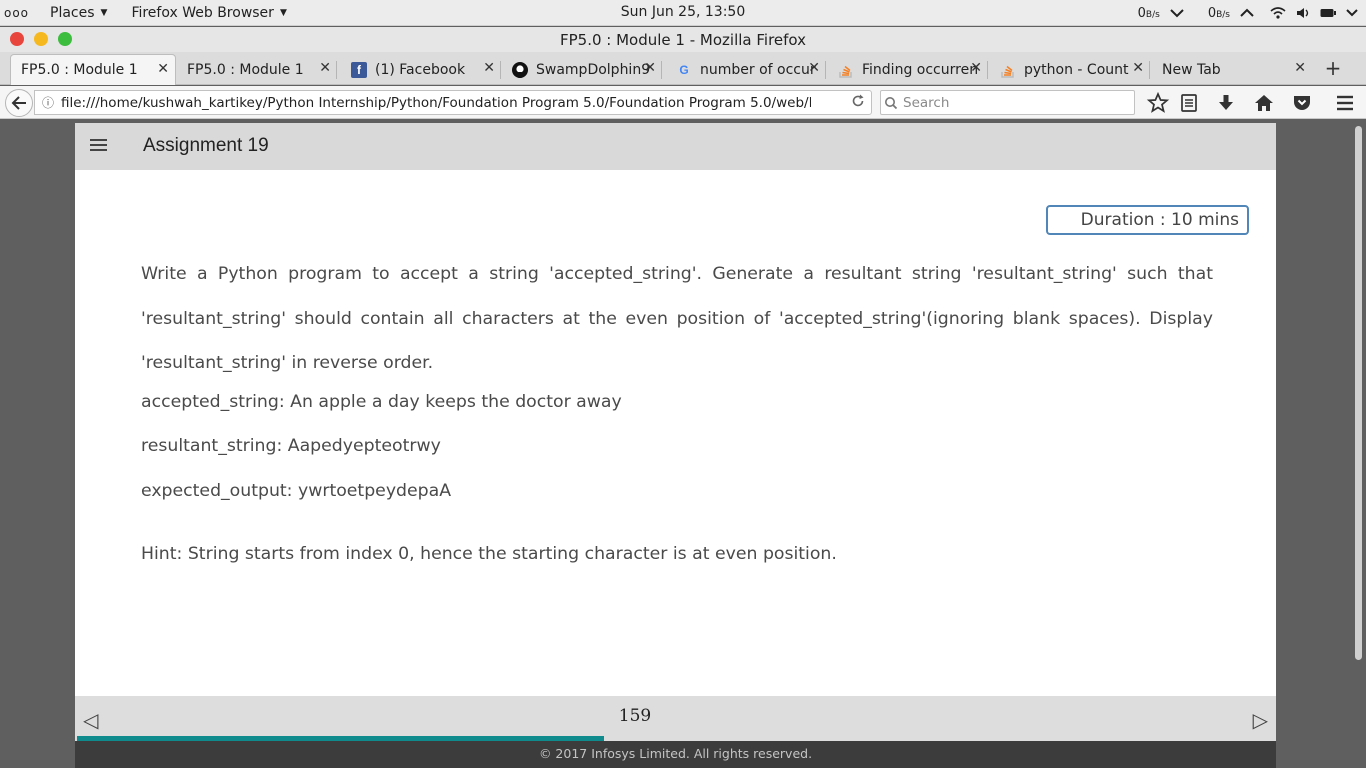  I want to click on download-icon, so click(1226, 103).